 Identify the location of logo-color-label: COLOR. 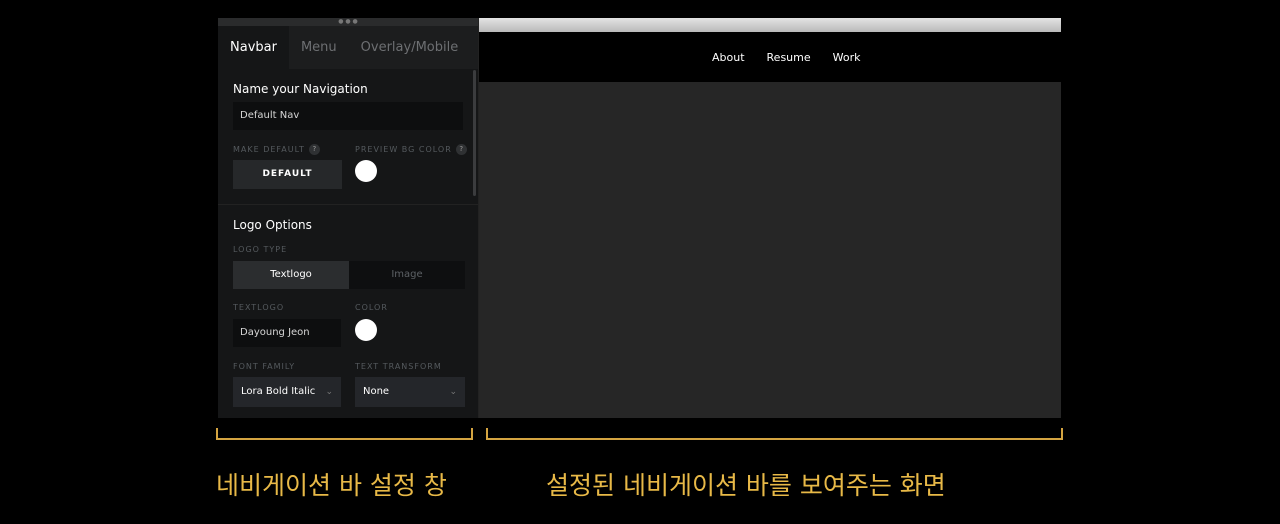
(371, 307).